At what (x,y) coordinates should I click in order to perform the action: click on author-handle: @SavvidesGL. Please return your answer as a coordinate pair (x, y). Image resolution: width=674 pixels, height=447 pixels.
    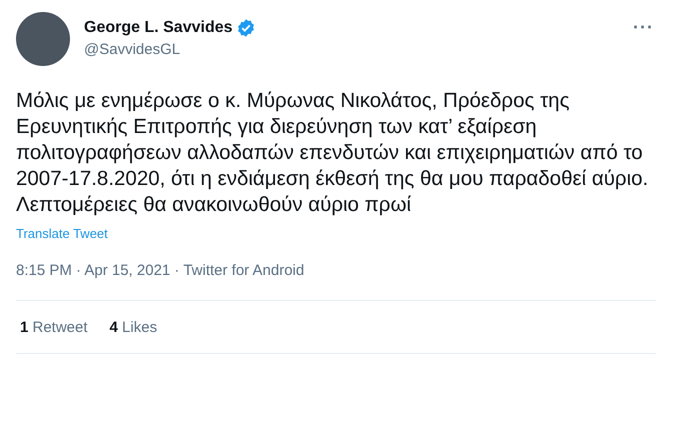
    Looking at the image, I should click on (170, 49).